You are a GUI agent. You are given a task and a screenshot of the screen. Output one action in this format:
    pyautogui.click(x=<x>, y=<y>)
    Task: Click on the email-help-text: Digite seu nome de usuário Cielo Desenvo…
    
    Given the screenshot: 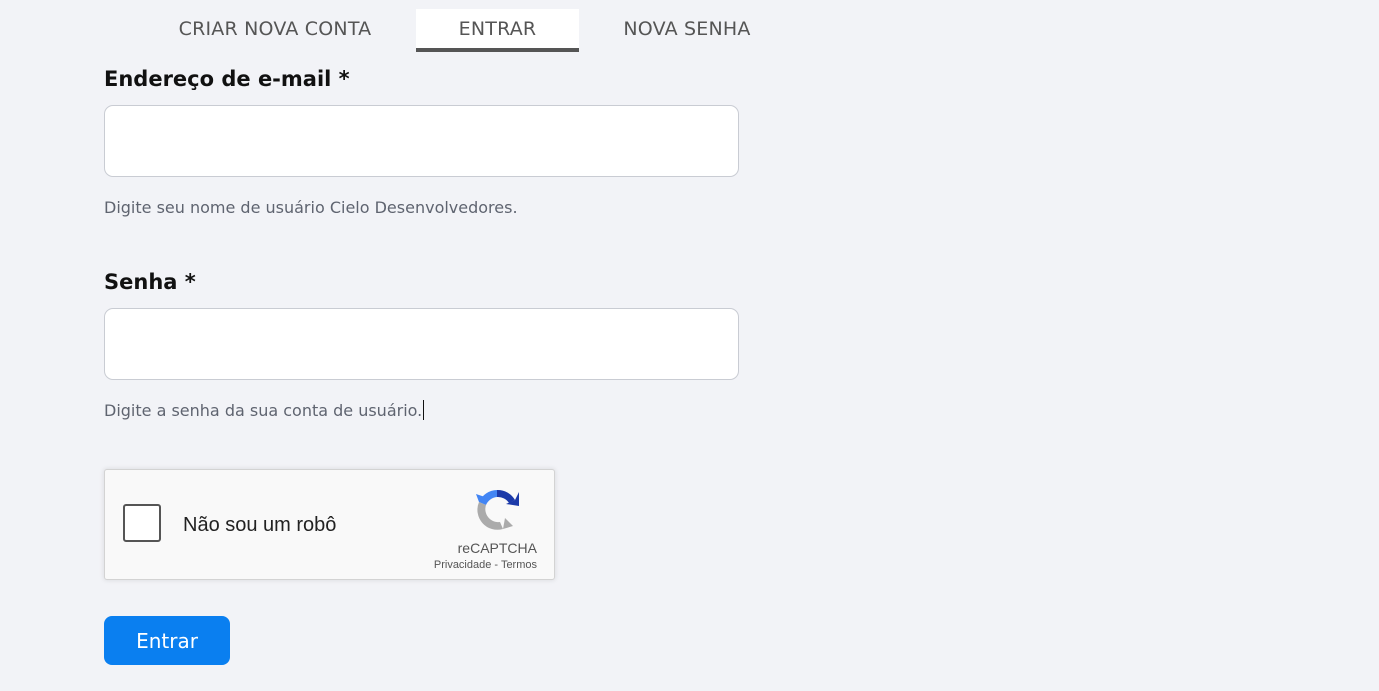 What is the action you would take?
    pyautogui.click(x=311, y=207)
    